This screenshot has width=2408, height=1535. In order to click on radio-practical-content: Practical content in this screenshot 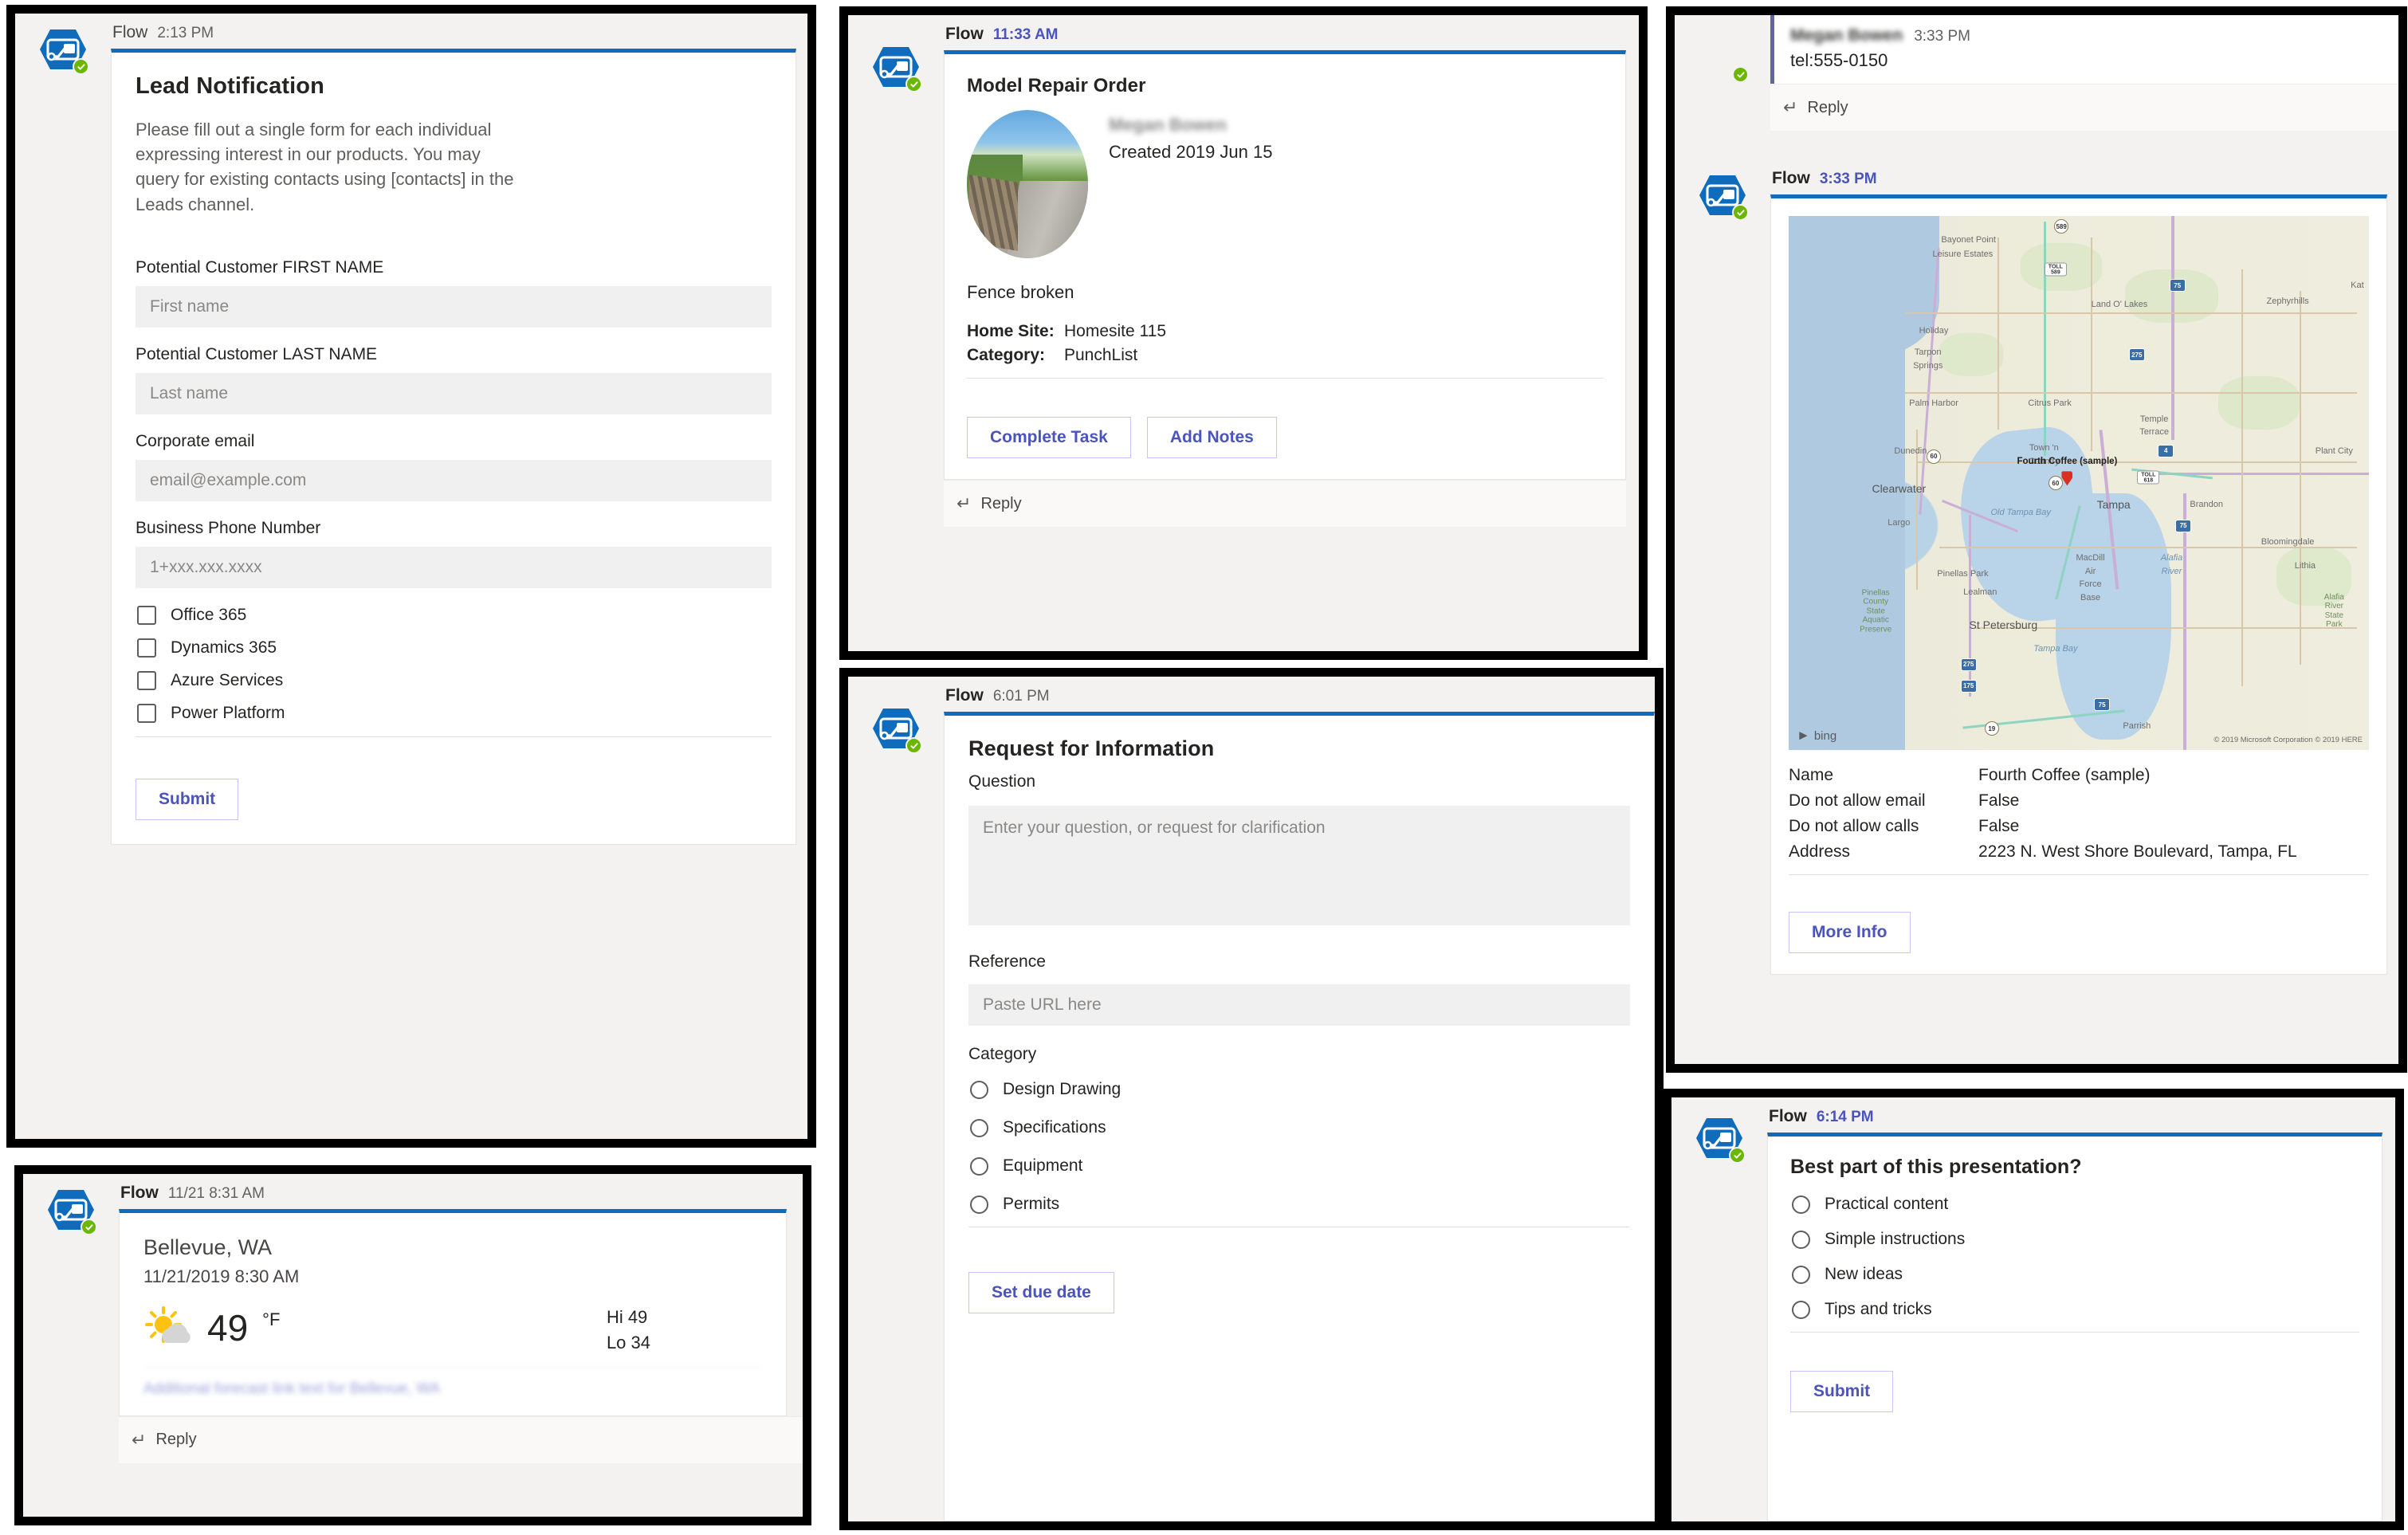, I will do `click(2075, 1204)`.